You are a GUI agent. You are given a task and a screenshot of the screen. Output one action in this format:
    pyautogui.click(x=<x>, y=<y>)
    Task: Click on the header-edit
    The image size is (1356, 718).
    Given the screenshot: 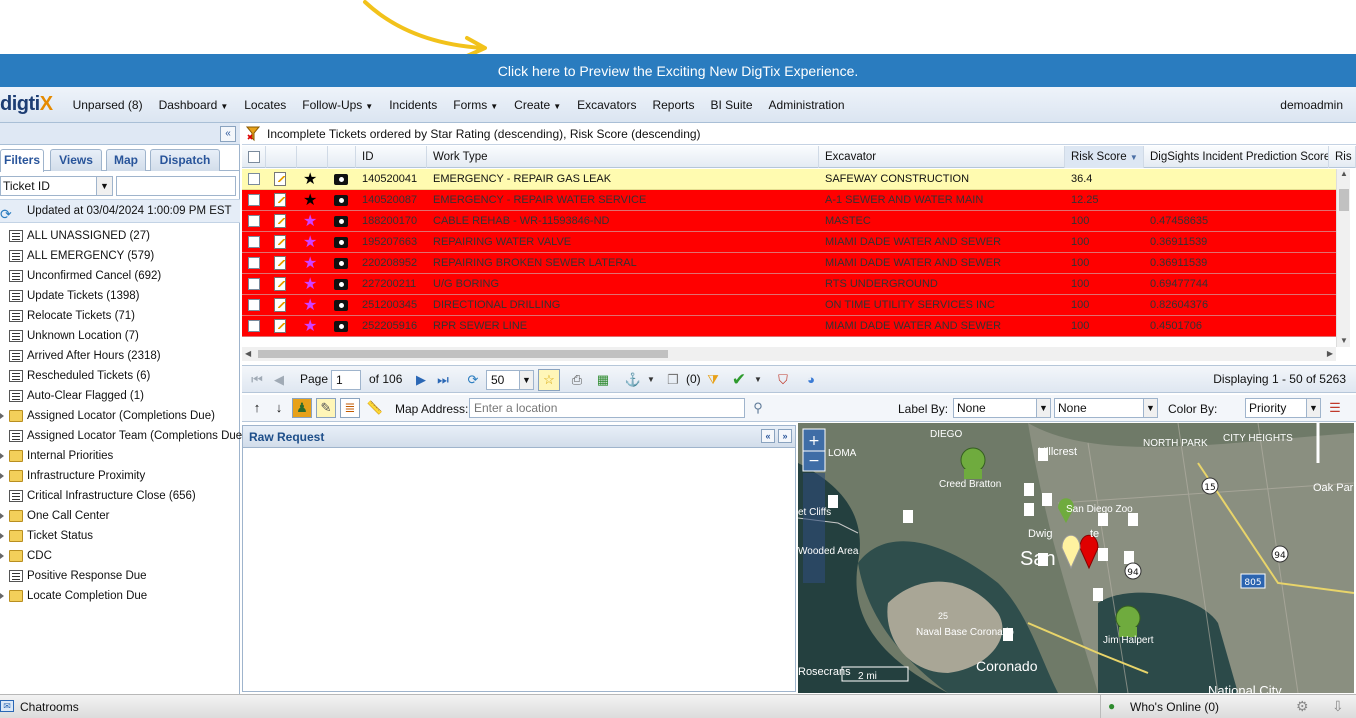 What is the action you would take?
    pyautogui.click(x=281, y=157)
    